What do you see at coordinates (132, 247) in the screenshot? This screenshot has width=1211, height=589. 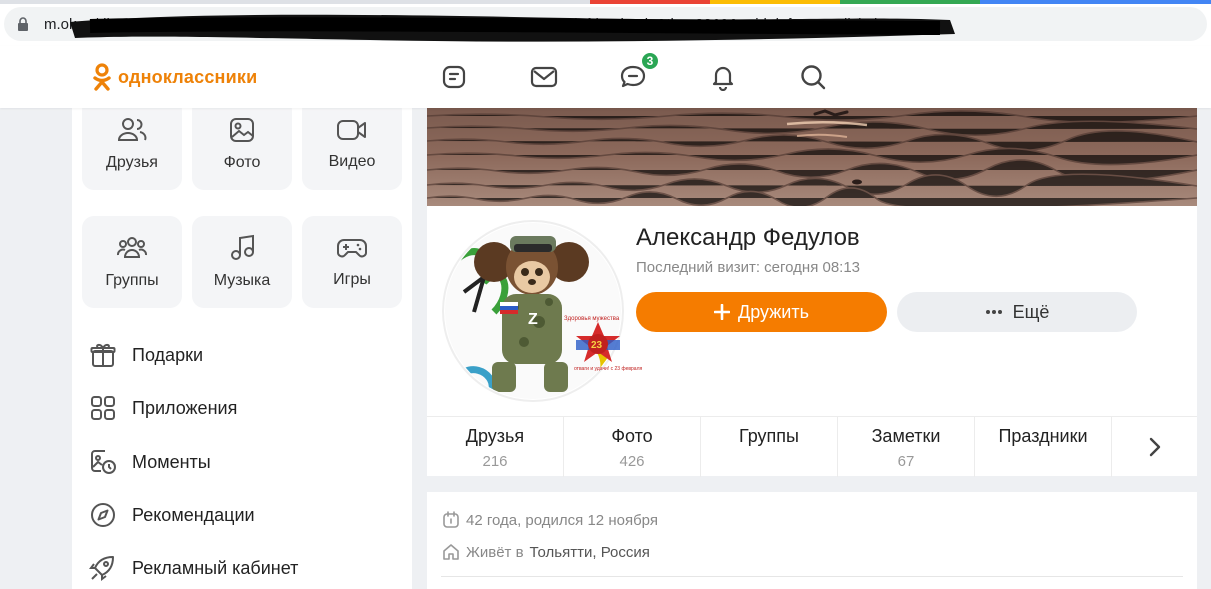 I see `groups-icon` at bounding box center [132, 247].